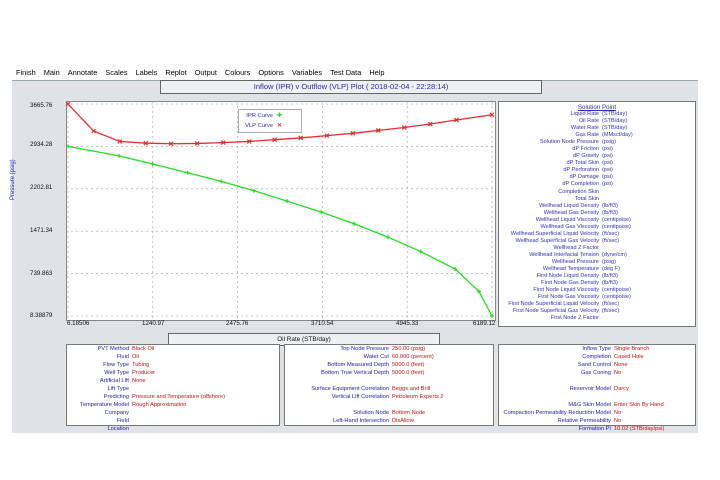 This screenshot has height=480, width=720. What do you see at coordinates (116, 365) in the screenshot?
I see `info-key: Flow Type` at bounding box center [116, 365].